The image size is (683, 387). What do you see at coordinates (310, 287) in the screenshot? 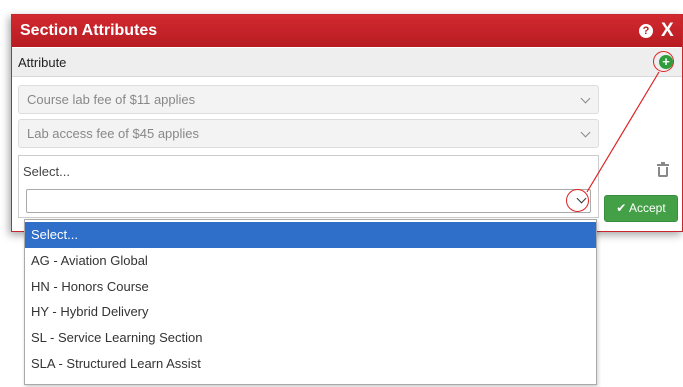
I see `dropdown-option: HN - Honors Course` at bounding box center [310, 287].